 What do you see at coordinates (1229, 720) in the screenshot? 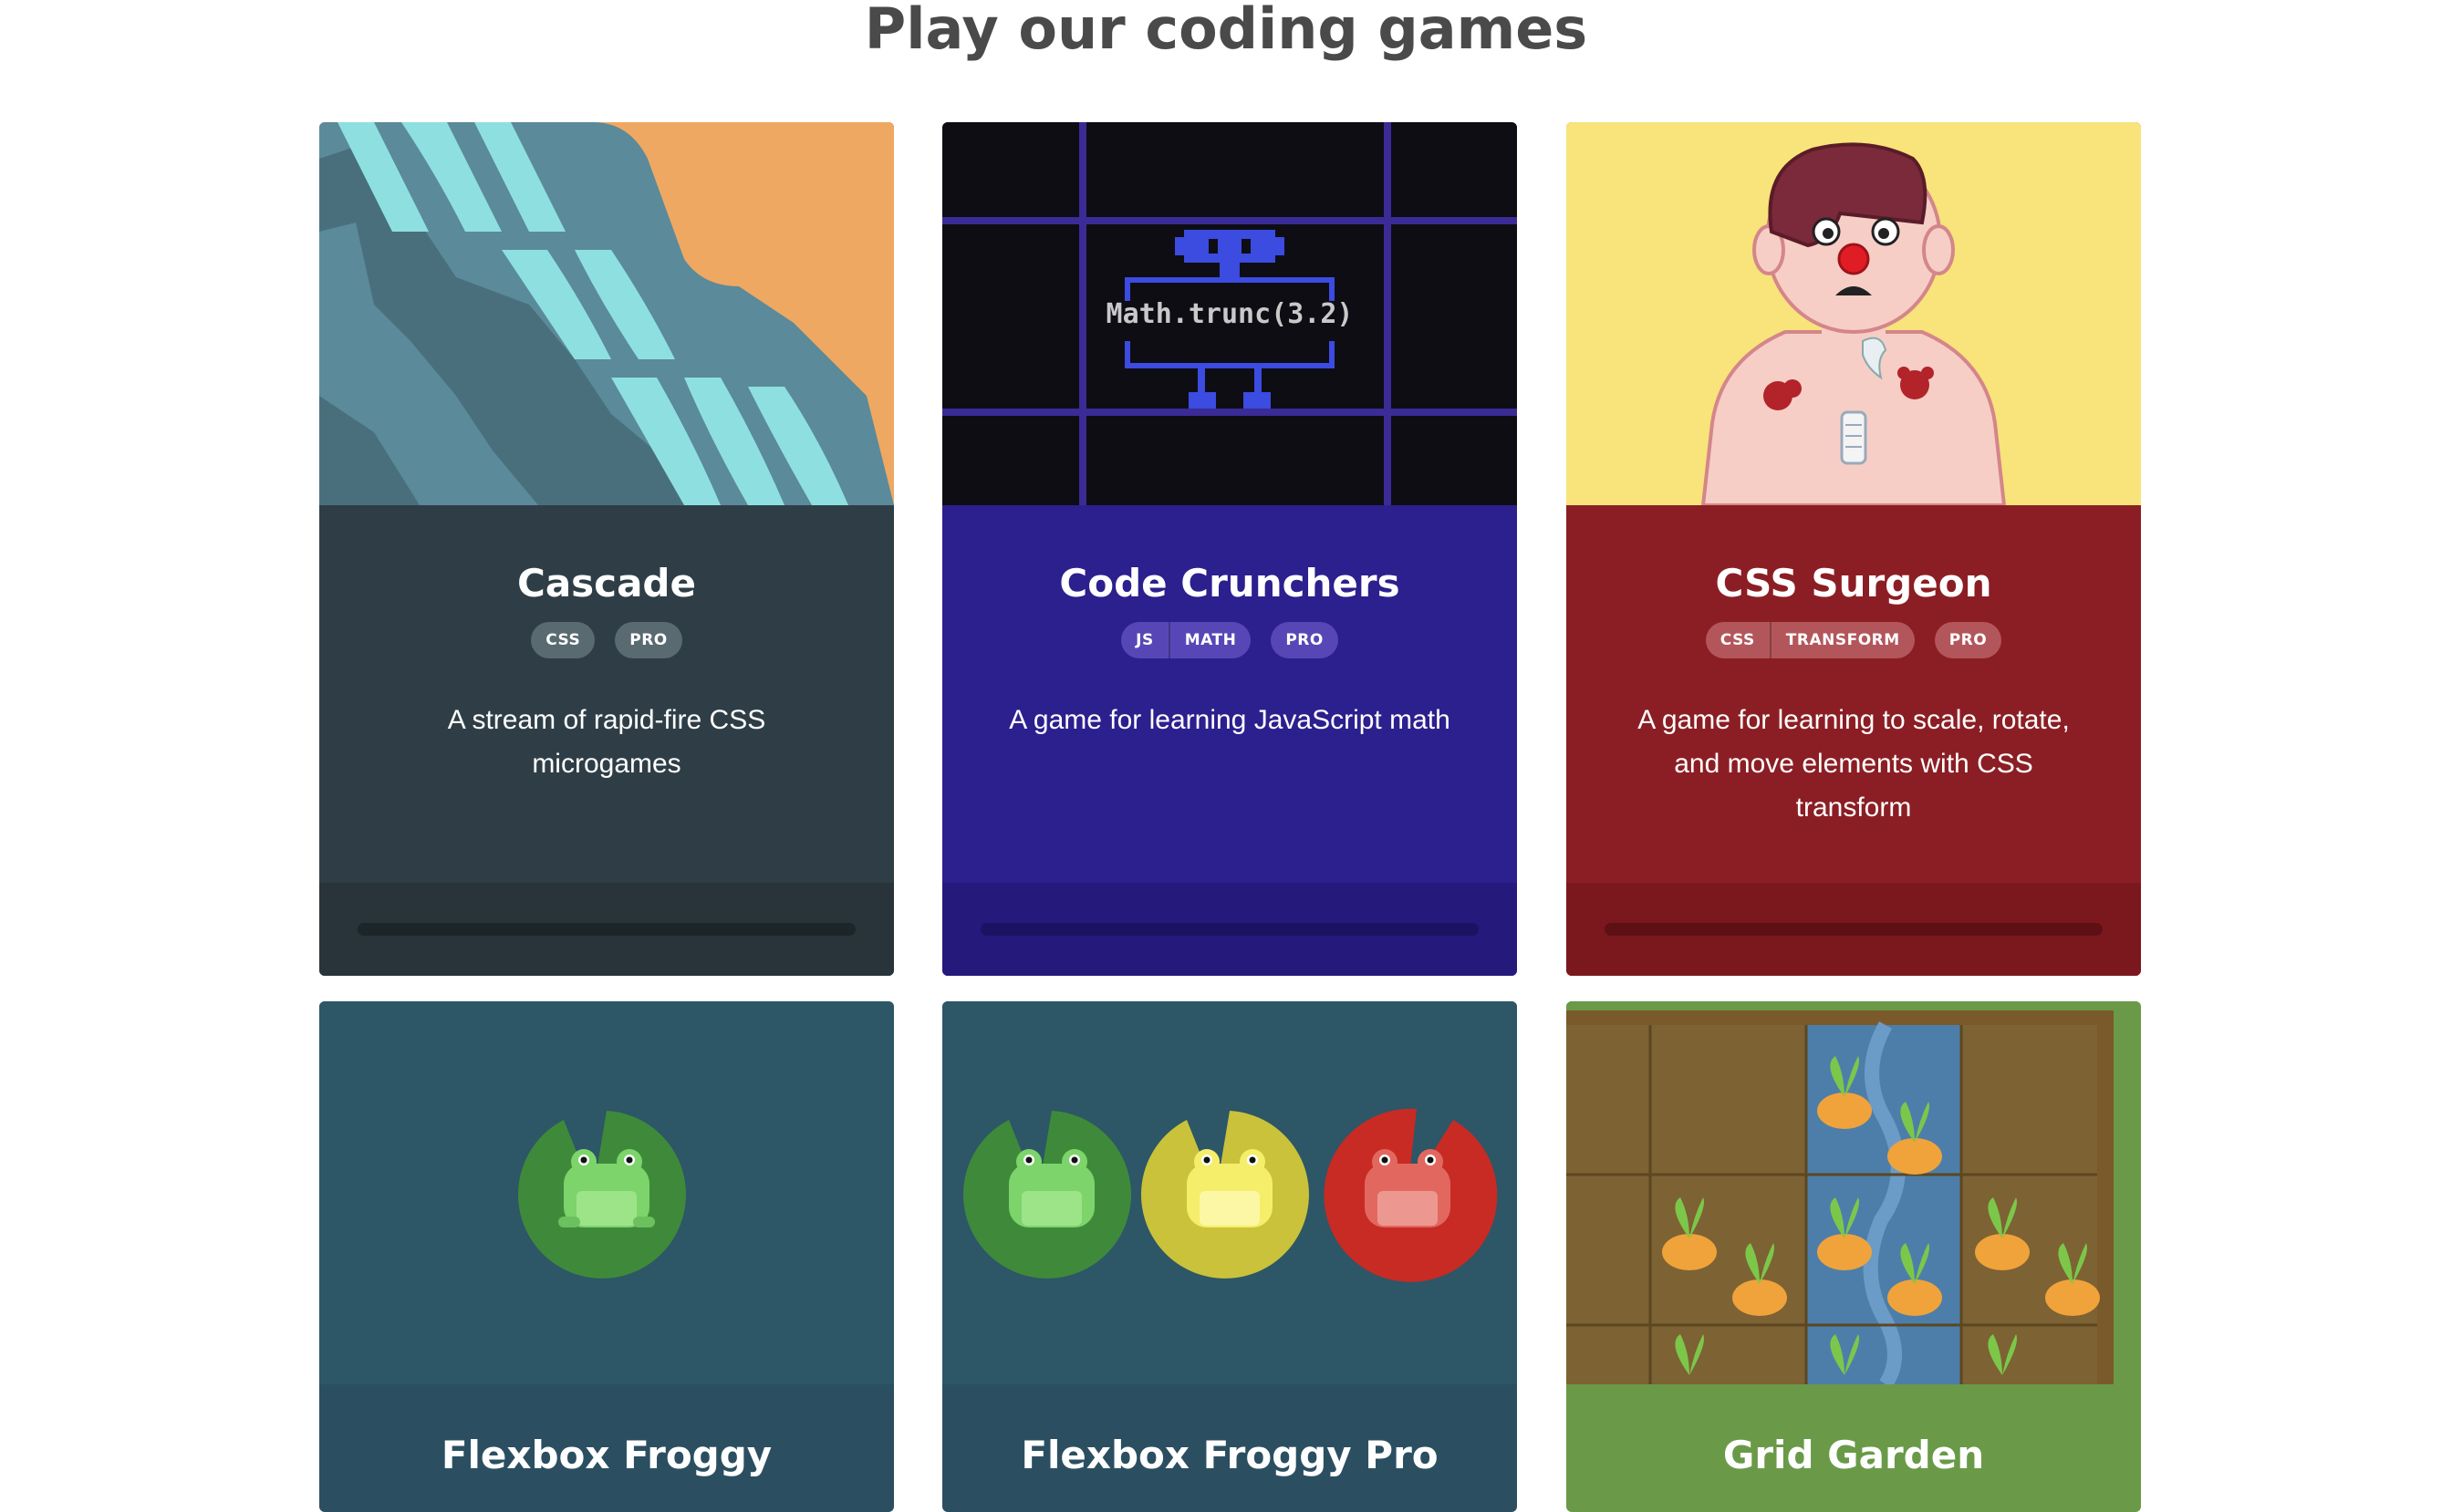
I see `card-description: A game for learning JavaScript math` at bounding box center [1229, 720].